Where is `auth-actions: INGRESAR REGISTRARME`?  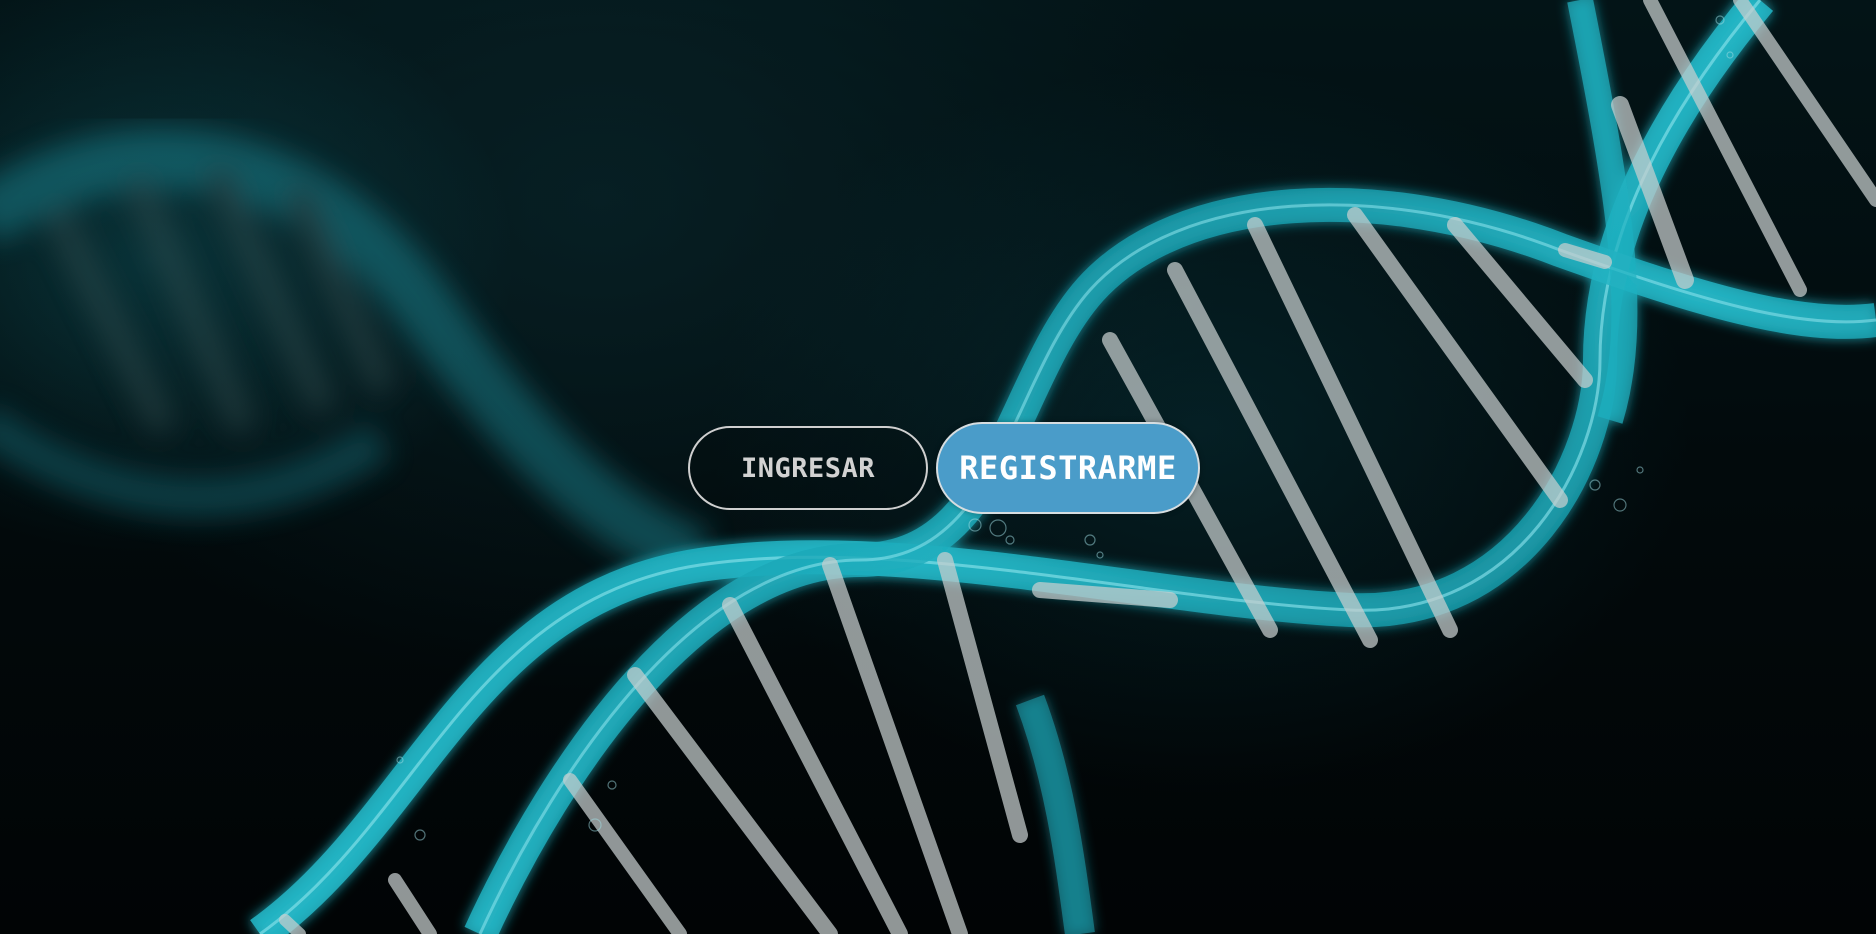
auth-actions: INGRESAR REGISTRARME is located at coordinates (944, 468).